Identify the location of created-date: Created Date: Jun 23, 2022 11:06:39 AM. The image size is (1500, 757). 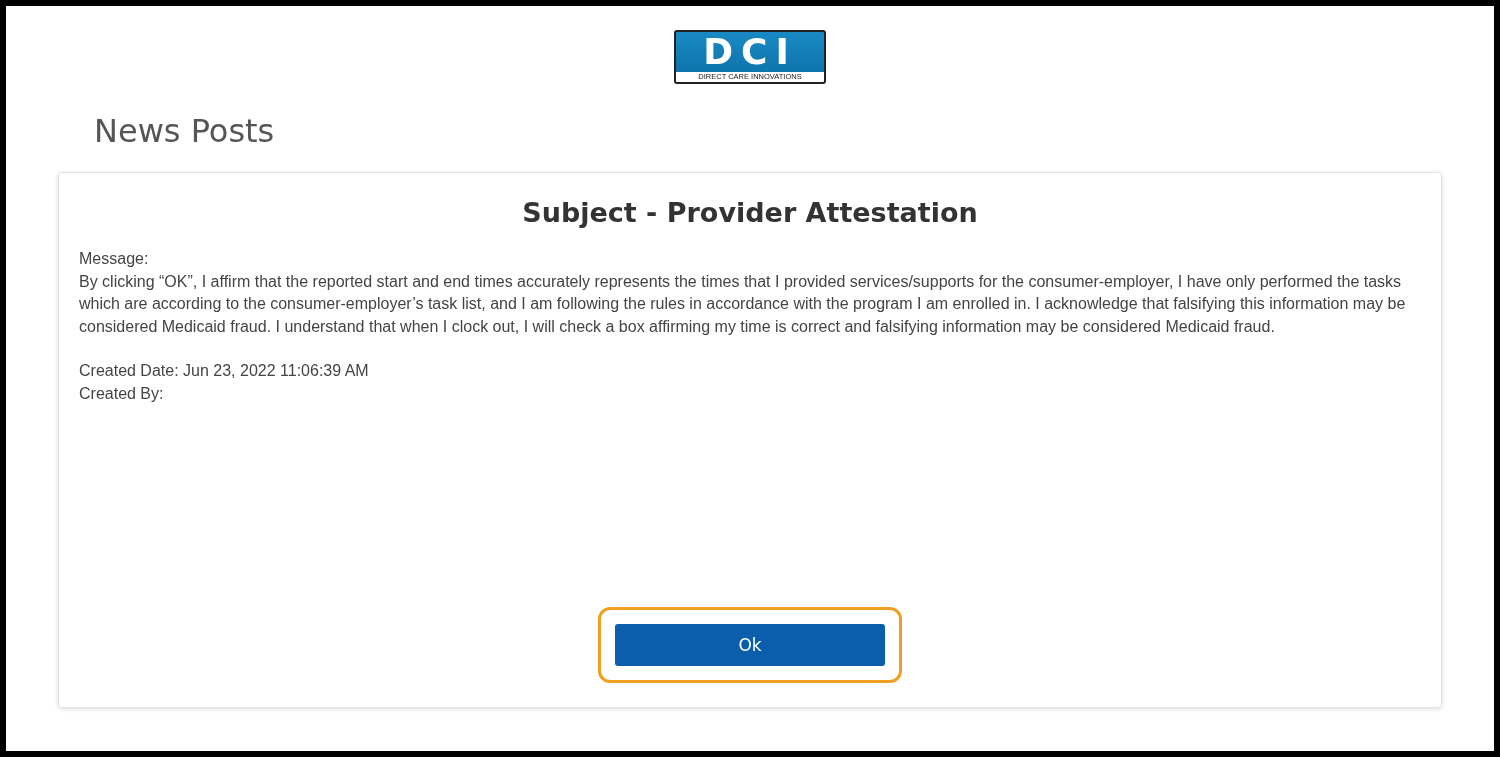
(224, 371).